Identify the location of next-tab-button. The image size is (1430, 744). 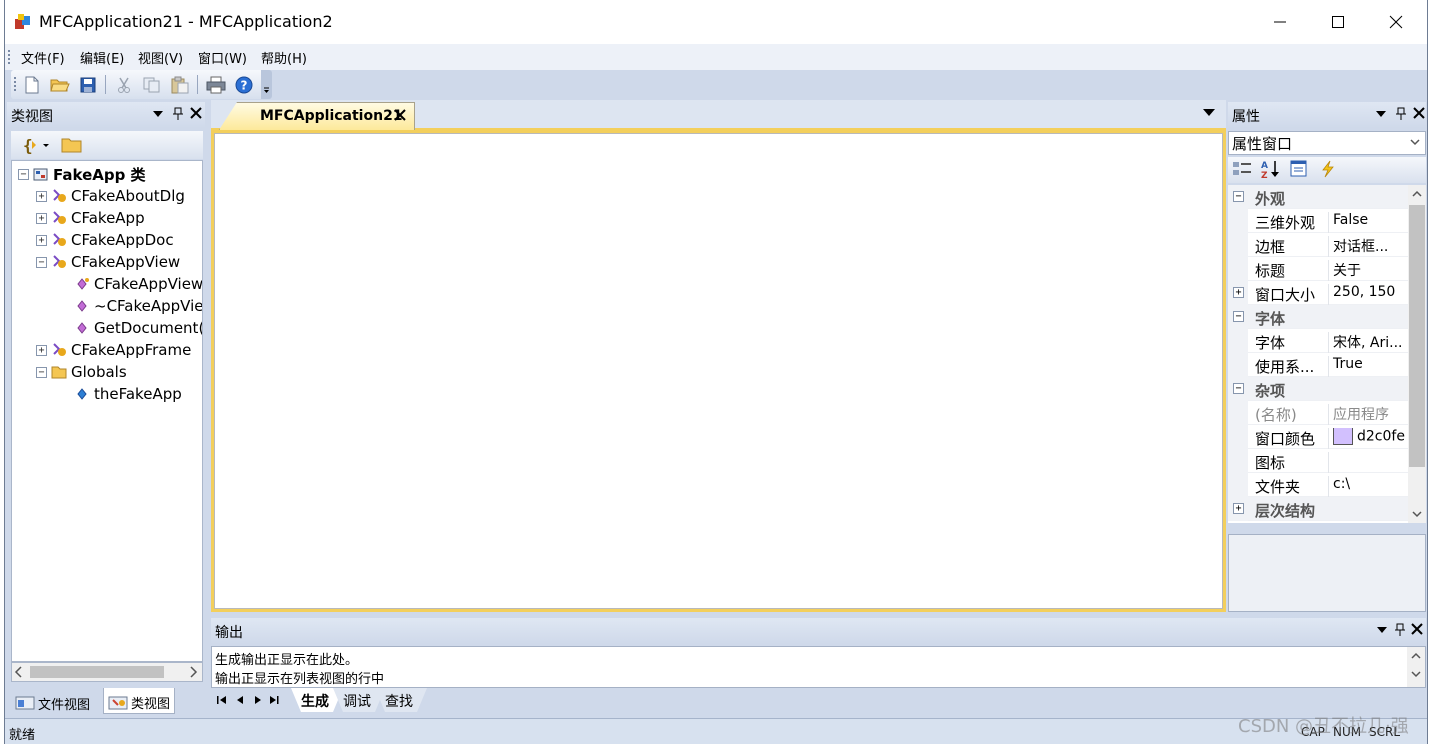
(258, 701).